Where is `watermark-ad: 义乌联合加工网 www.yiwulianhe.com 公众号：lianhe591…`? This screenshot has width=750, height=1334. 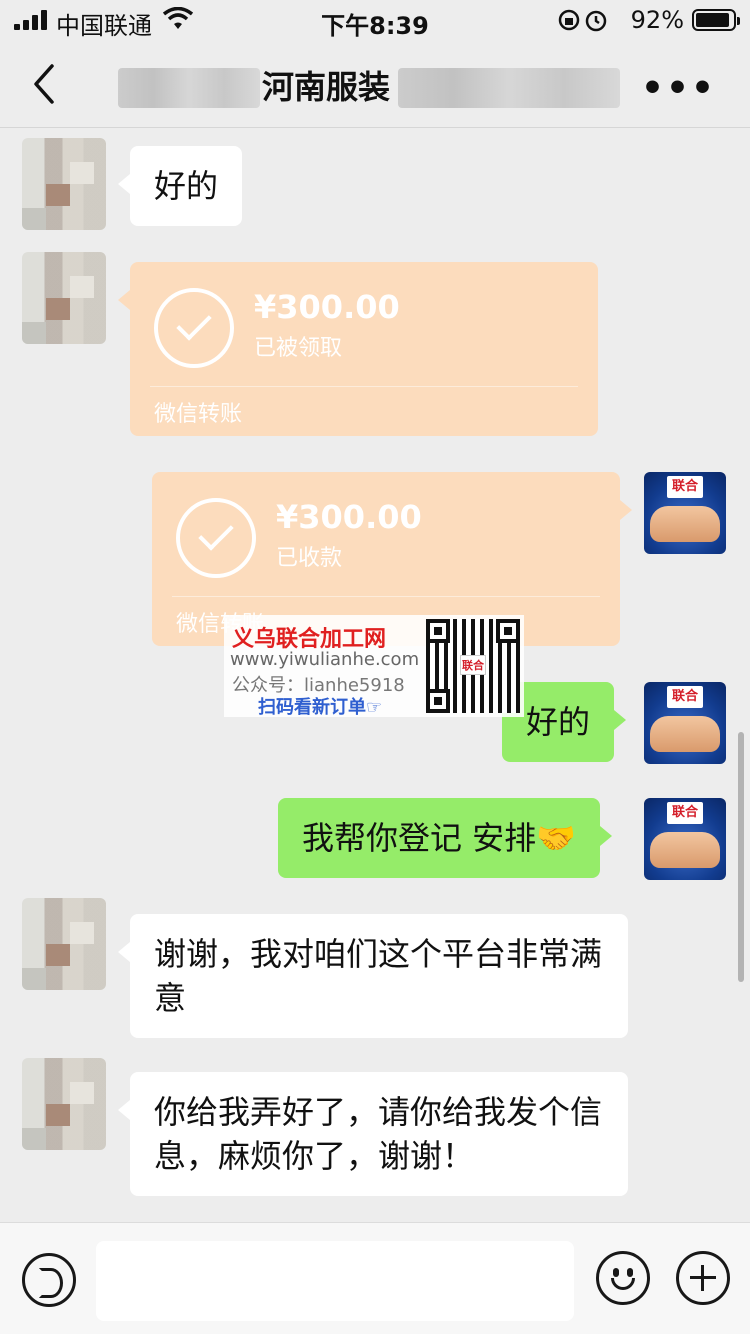 watermark-ad: 义乌联合加工网 www.yiwulianhe.com 公众号：lianhe591… is located at coordinates (374, 666).